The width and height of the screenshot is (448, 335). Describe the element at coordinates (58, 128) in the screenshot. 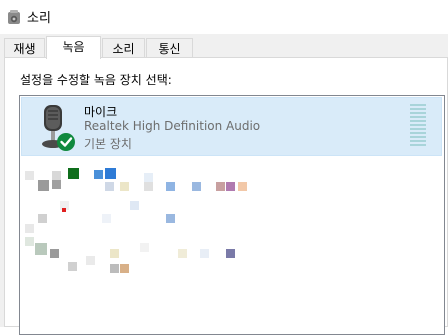

I see `microphone-icon` at that location.